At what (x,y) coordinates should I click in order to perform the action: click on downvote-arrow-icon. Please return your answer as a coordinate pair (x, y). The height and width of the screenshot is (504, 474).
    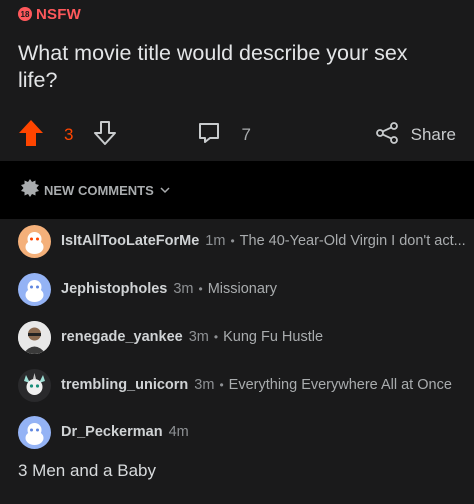
    Looking at the image, I should click on (105, 135).